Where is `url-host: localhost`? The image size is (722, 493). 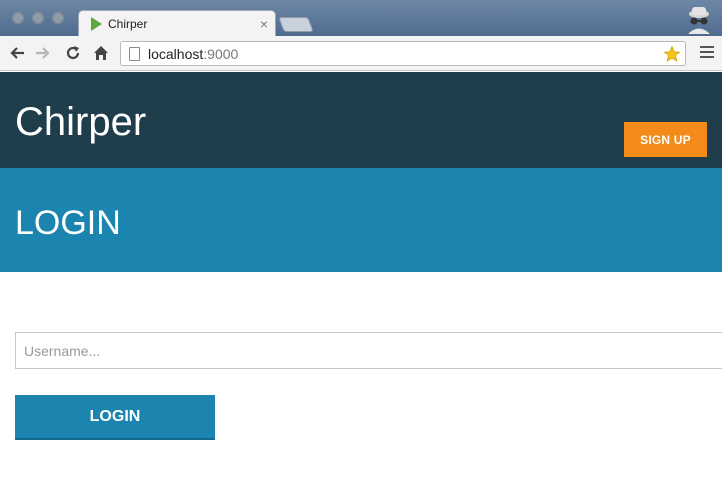
url-host: localhost is located at coordinates (176, 53).